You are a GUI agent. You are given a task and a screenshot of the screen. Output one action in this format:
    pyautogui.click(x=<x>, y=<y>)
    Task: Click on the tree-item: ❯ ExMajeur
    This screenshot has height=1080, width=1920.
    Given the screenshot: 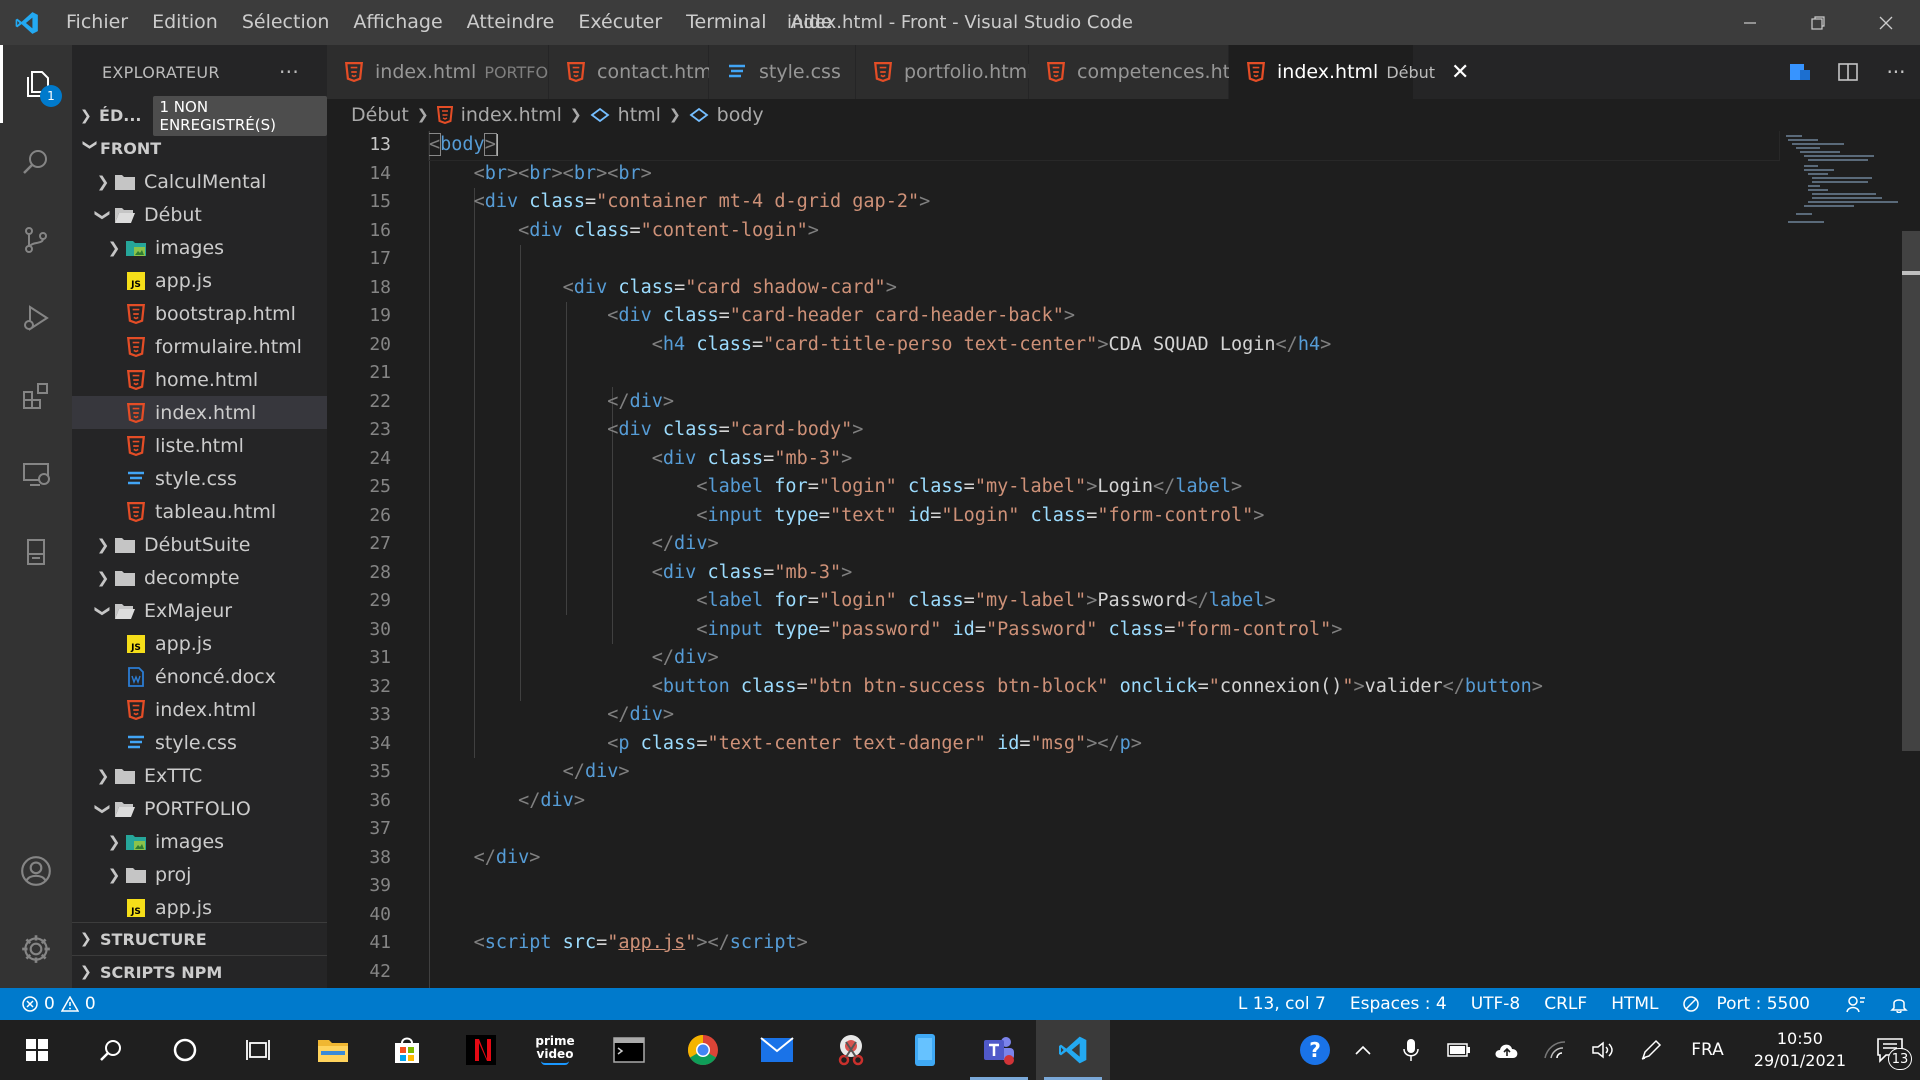 What is the action you would take?
    pyautogui.click(x=199, y=610)
    